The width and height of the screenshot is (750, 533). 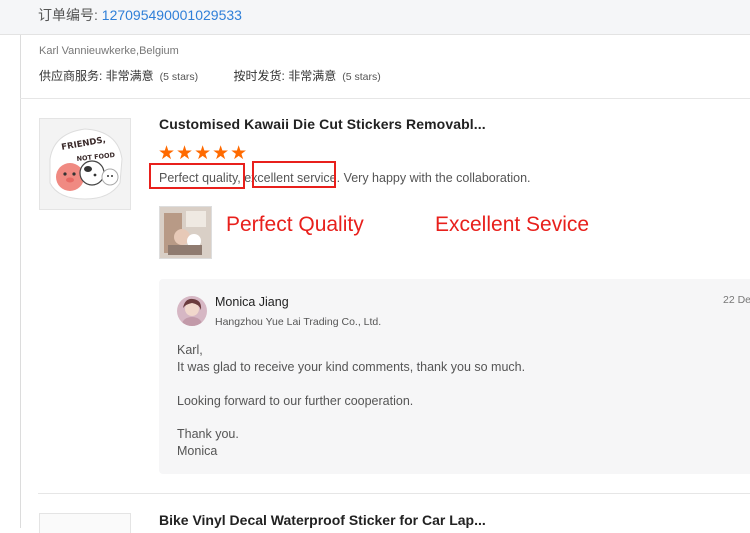 I want to click on highlight-box-quality, so click(x=197, y=176).